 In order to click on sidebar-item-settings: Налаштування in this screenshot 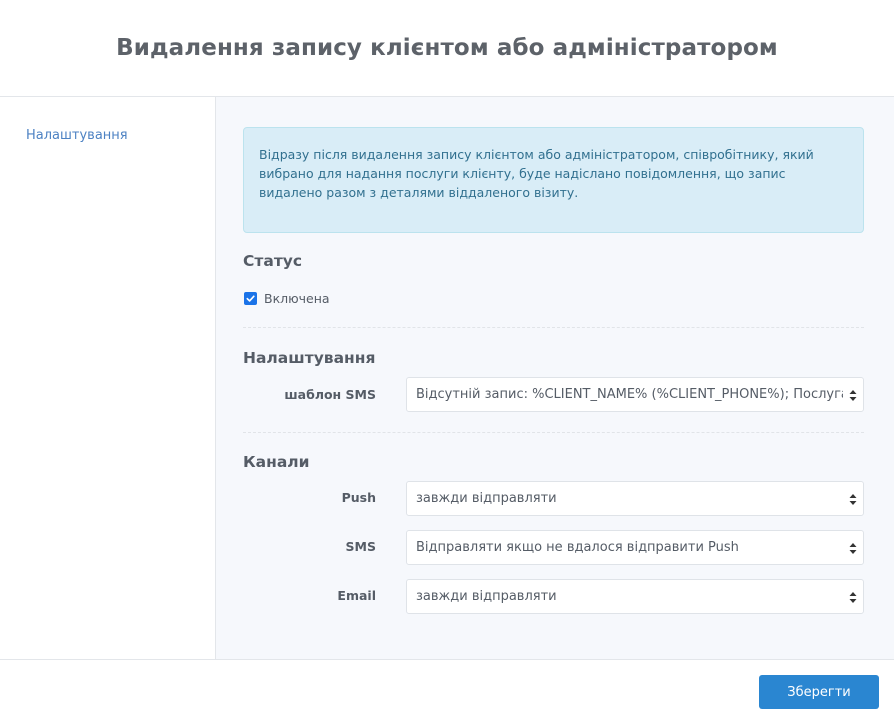, I will do `click(77, 135)`.